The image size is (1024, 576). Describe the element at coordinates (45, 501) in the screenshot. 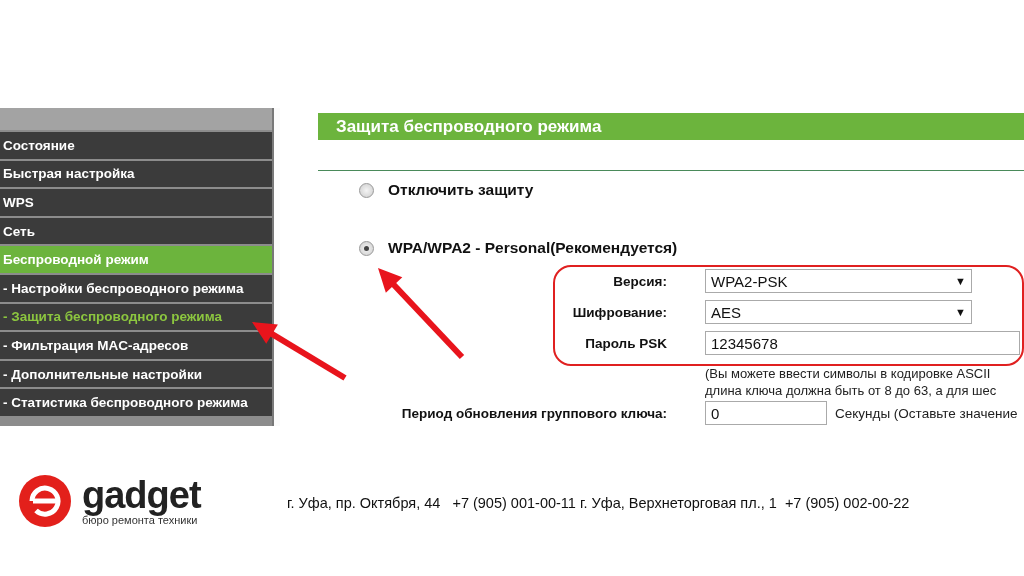

I see `logo-icon` at that location.